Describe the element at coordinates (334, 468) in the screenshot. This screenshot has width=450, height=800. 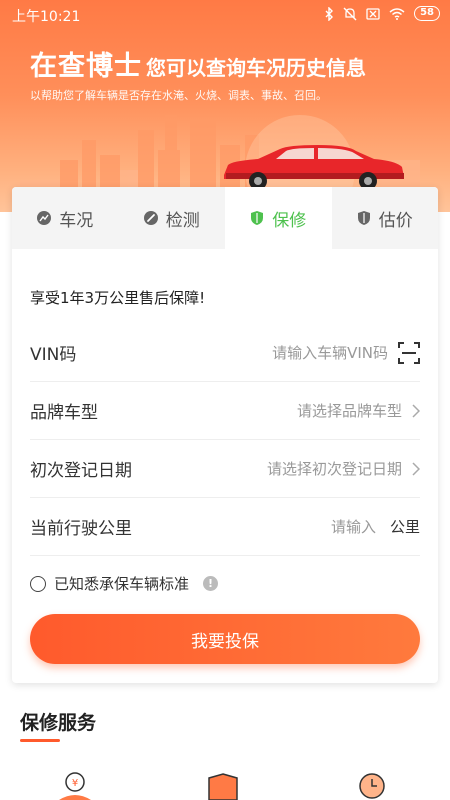
I see `registration-date-select: 请选择初次登记日期` at that location.